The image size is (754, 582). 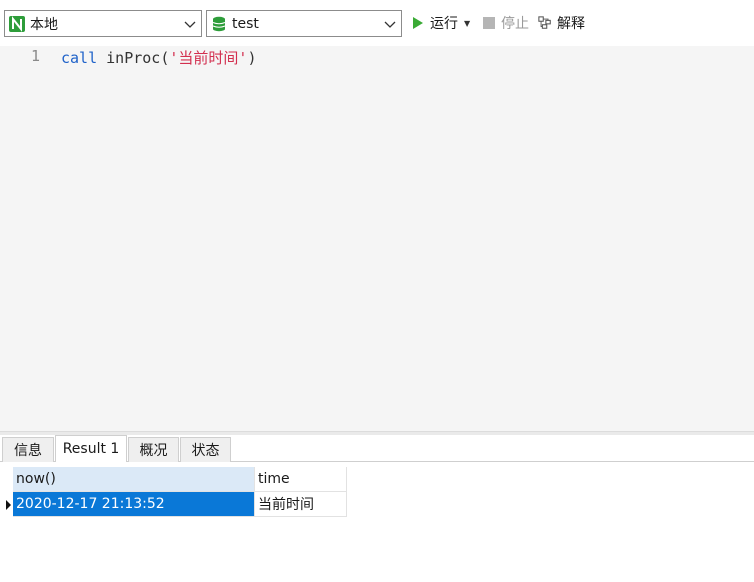 I want to click on connection-select: 本地, so click(x=103, y=23).